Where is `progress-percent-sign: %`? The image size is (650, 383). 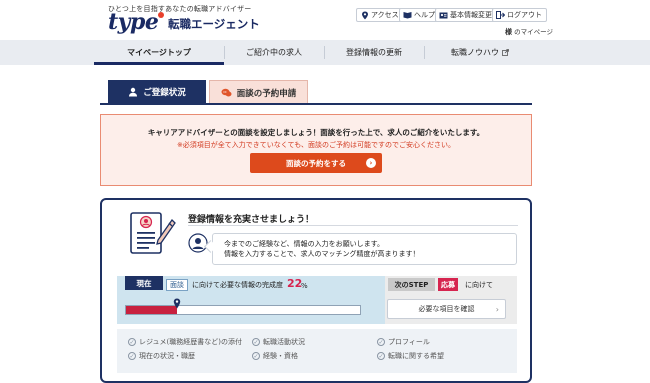 progress-percent-sign: % is located at coordinates (304, 286).